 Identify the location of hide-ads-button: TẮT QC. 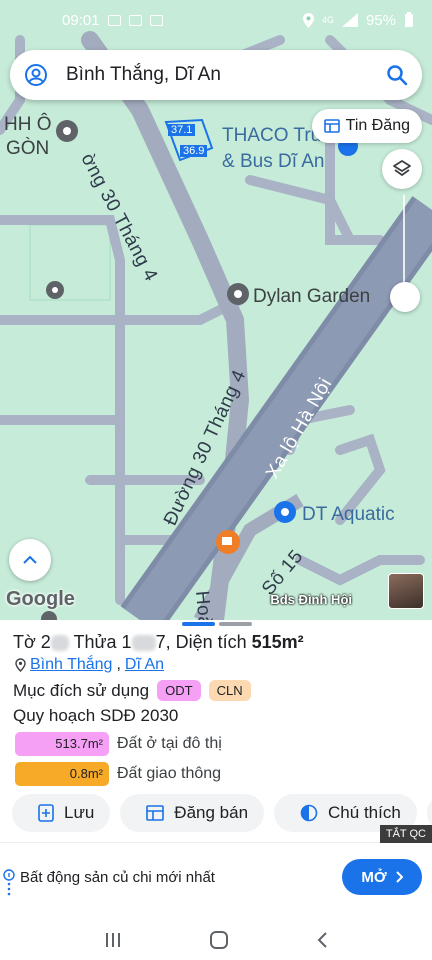
(405, 834).